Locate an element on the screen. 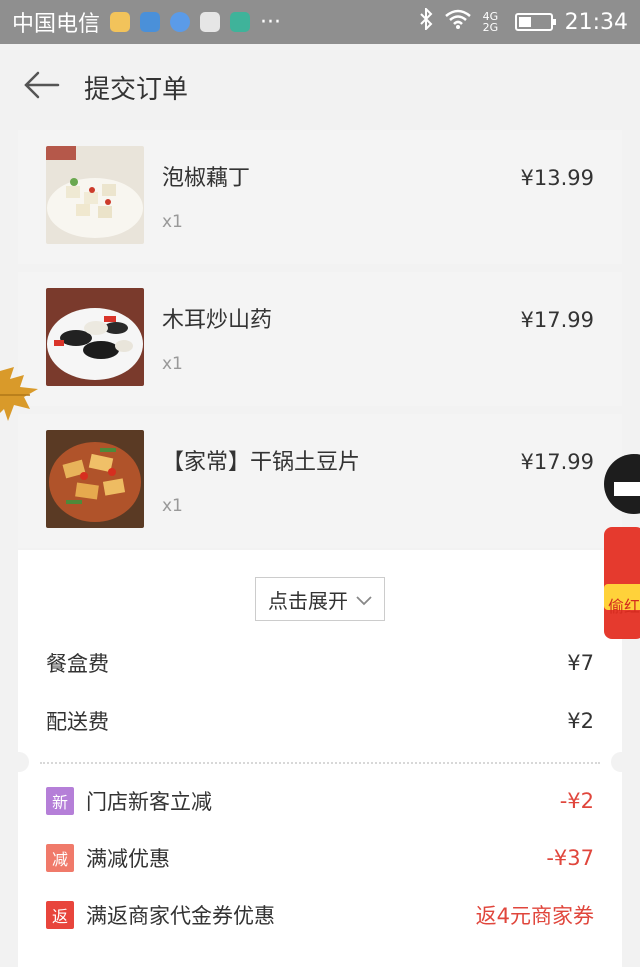  discount-row: 返 满返商家代金券优惠 返4元商家券 is located at coordinates (320, 915).